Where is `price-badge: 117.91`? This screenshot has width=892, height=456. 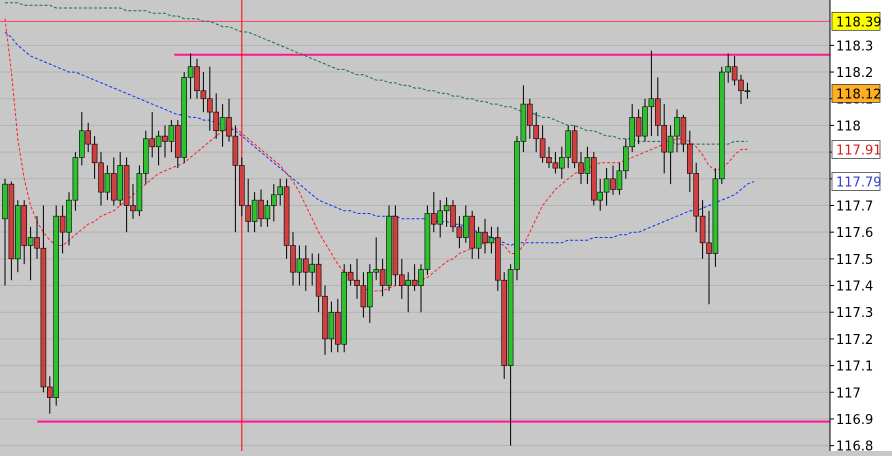 price-badge: 117.91 is located at coordinates (856, 149).